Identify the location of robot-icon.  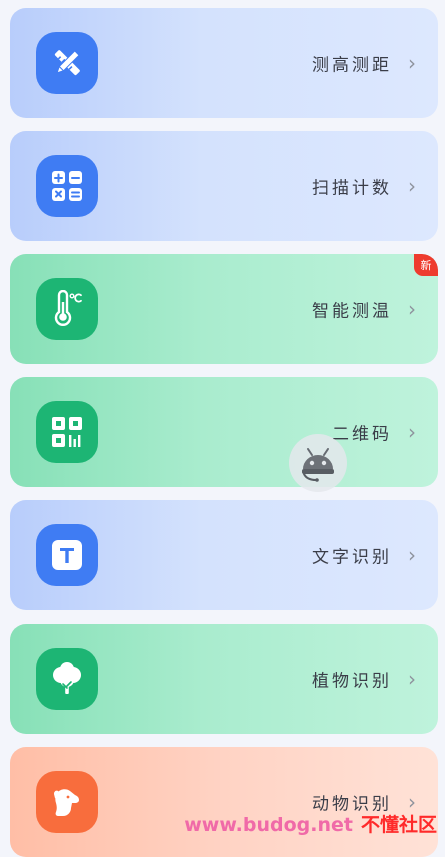
(318, 465).